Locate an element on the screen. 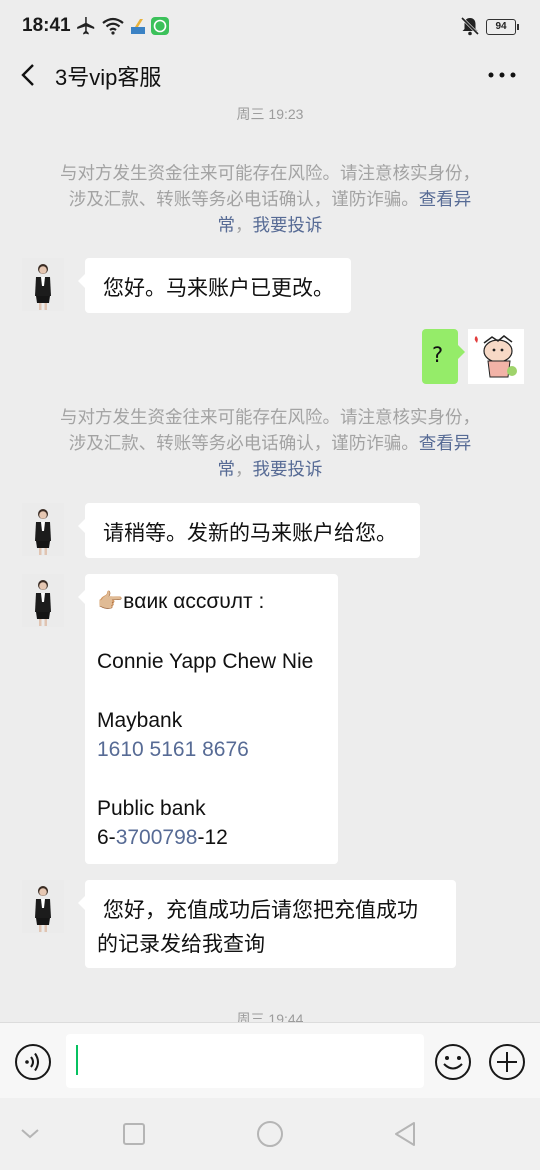 This screenshot has width=540, height=1170. whatsapp-icon is located at coordinates (160, 26).